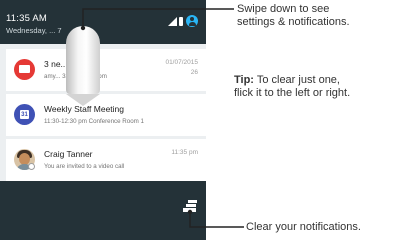 The width and height of the screenshot is (402, 240). I want to click on tip-line2: flick it to the left or right., so click(292, 93).